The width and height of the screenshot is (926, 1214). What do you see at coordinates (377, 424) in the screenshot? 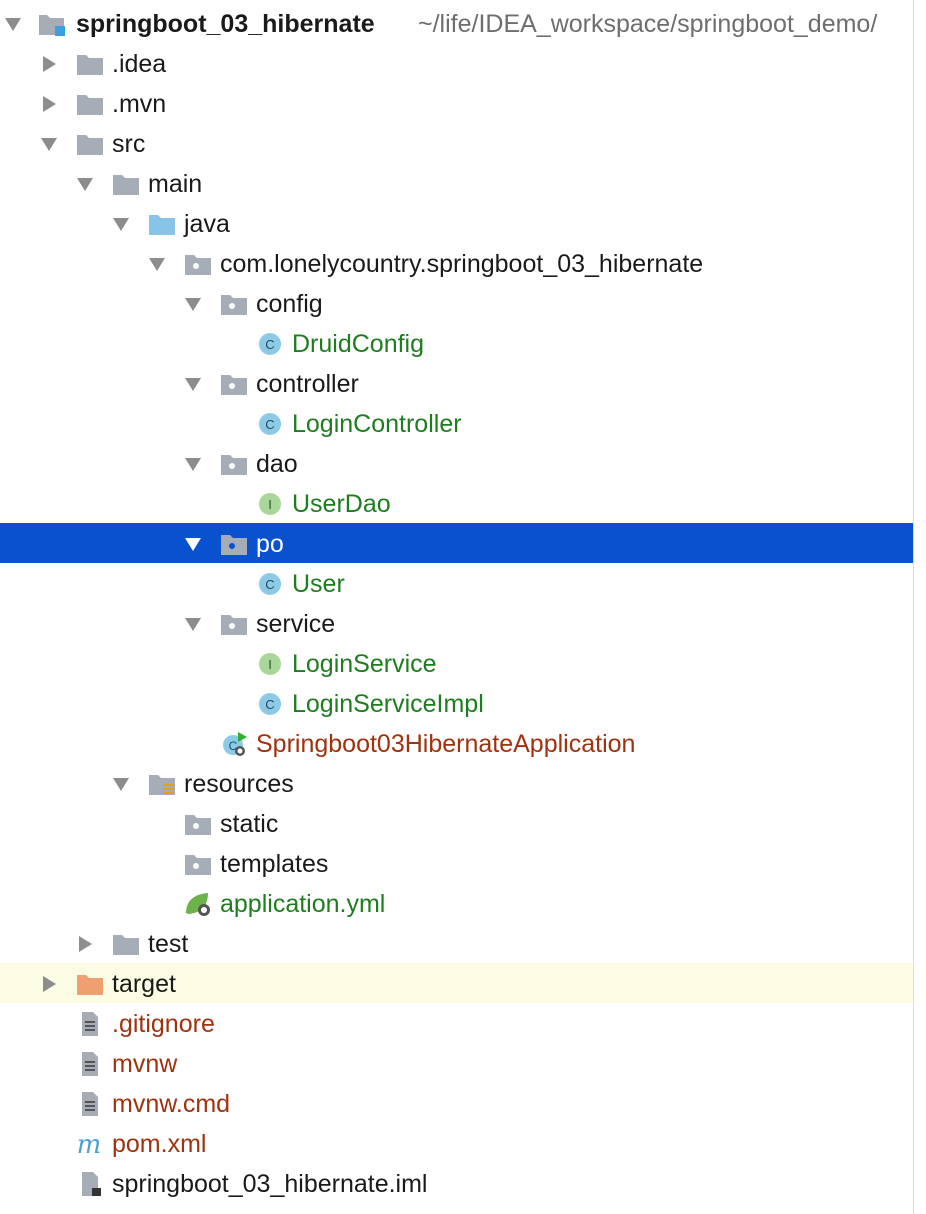
I see `tree-label: LoginController` at bounding box center [377, 424].